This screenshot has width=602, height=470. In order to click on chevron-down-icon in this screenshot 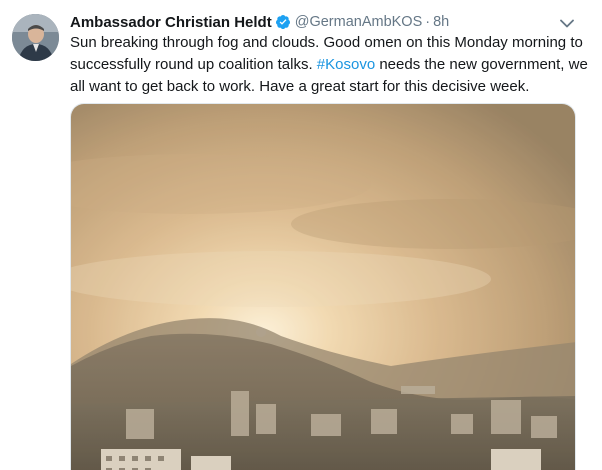, I will do `click(567, 23)`.